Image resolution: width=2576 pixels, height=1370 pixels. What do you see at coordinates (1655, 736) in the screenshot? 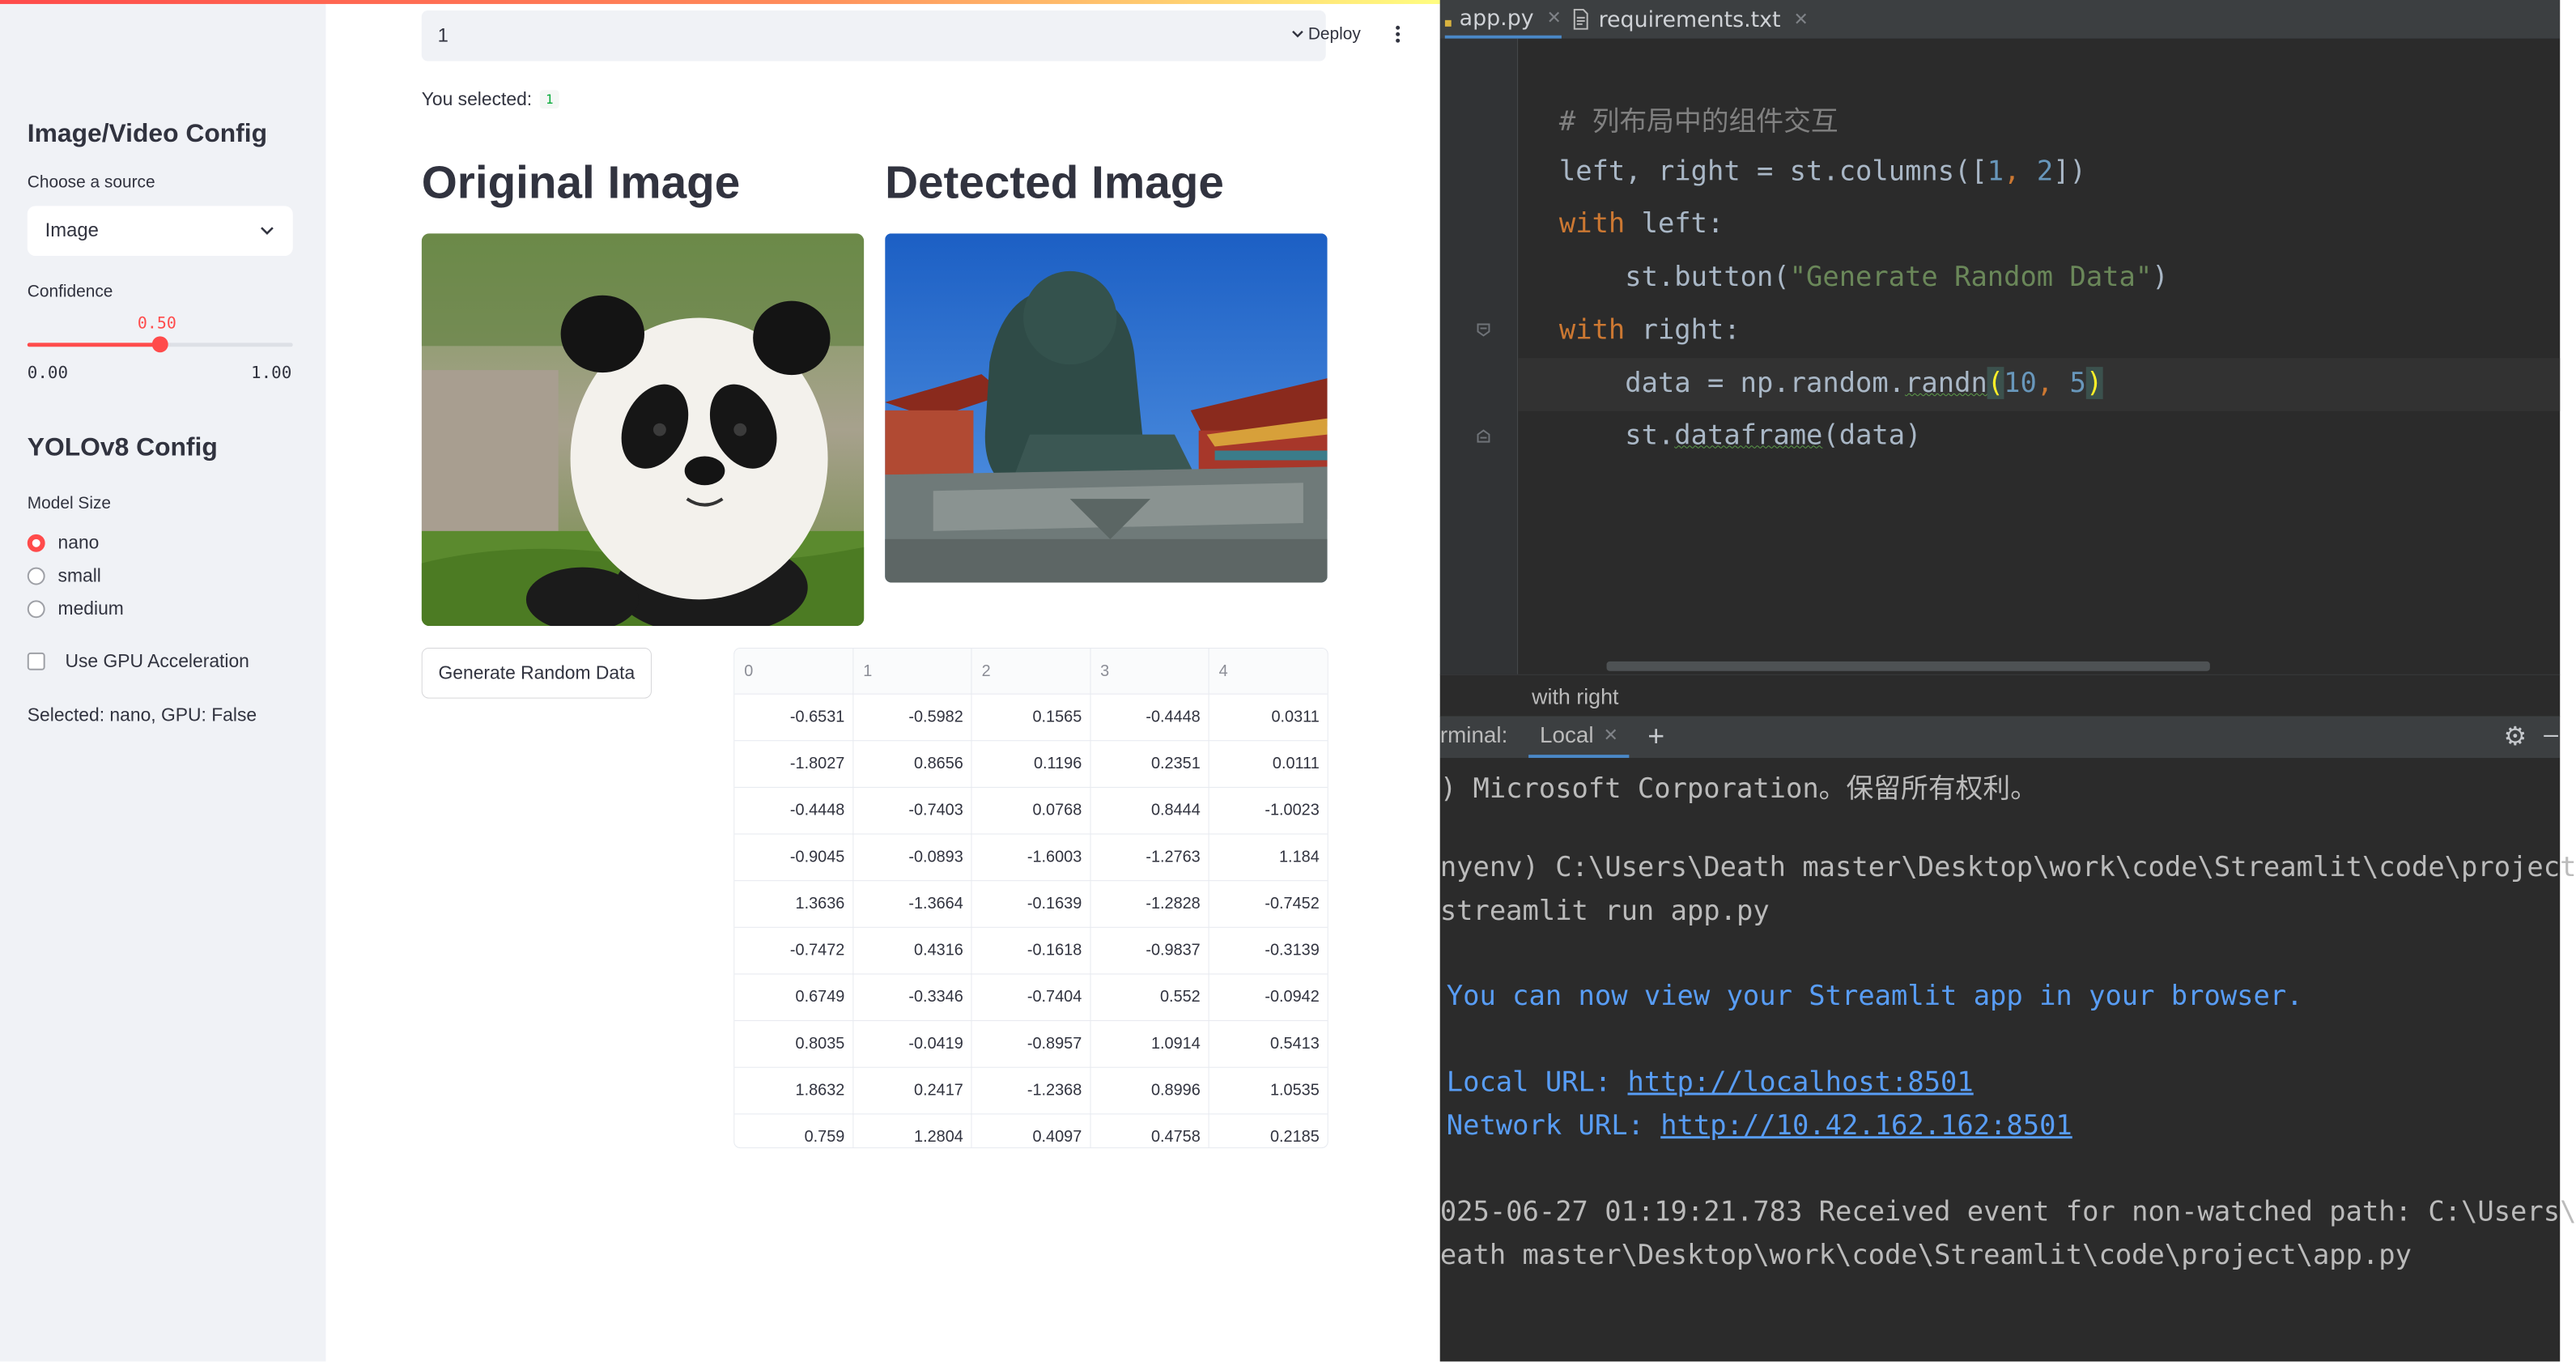
I see `add-terminal-icon: +` at bounding box center [1655, 736].